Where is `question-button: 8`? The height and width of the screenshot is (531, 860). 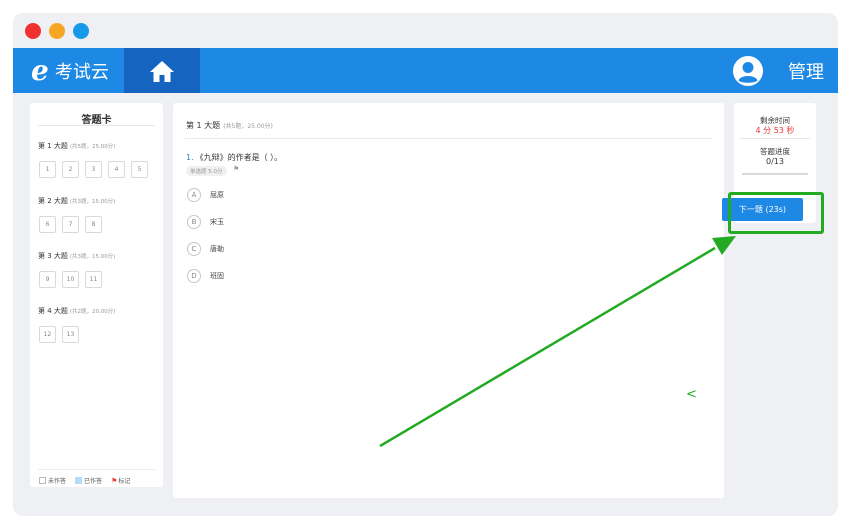
question-button: 8 is located at coordinates (93, 224).